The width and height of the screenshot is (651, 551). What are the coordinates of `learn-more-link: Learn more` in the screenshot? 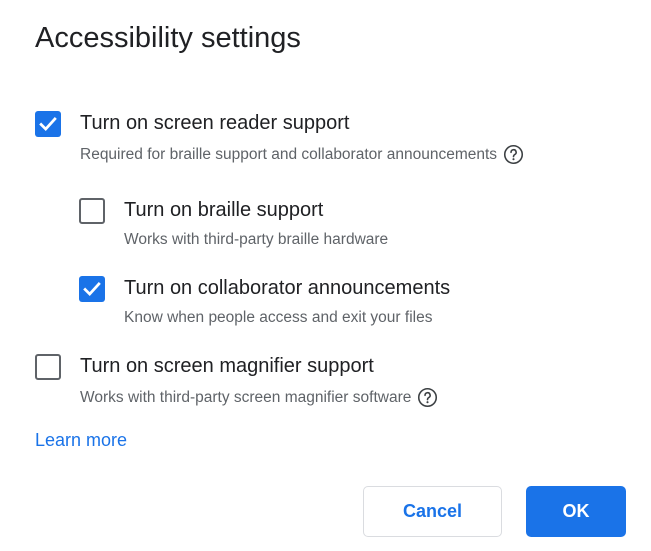 It's located at (81, 440).